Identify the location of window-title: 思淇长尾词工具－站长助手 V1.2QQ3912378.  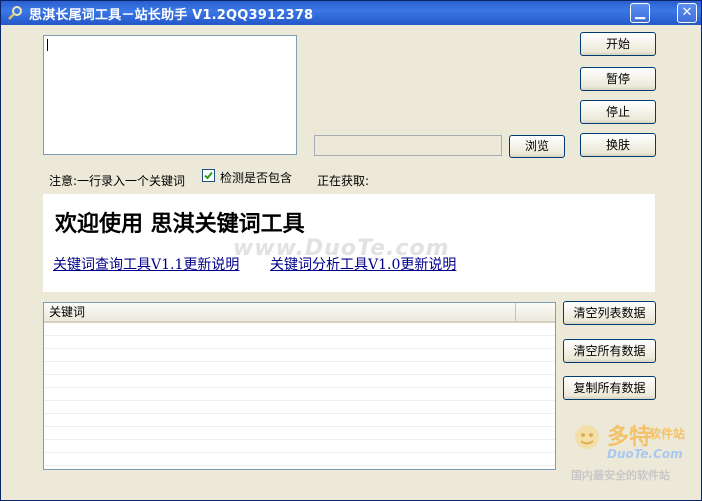
(171, 15).